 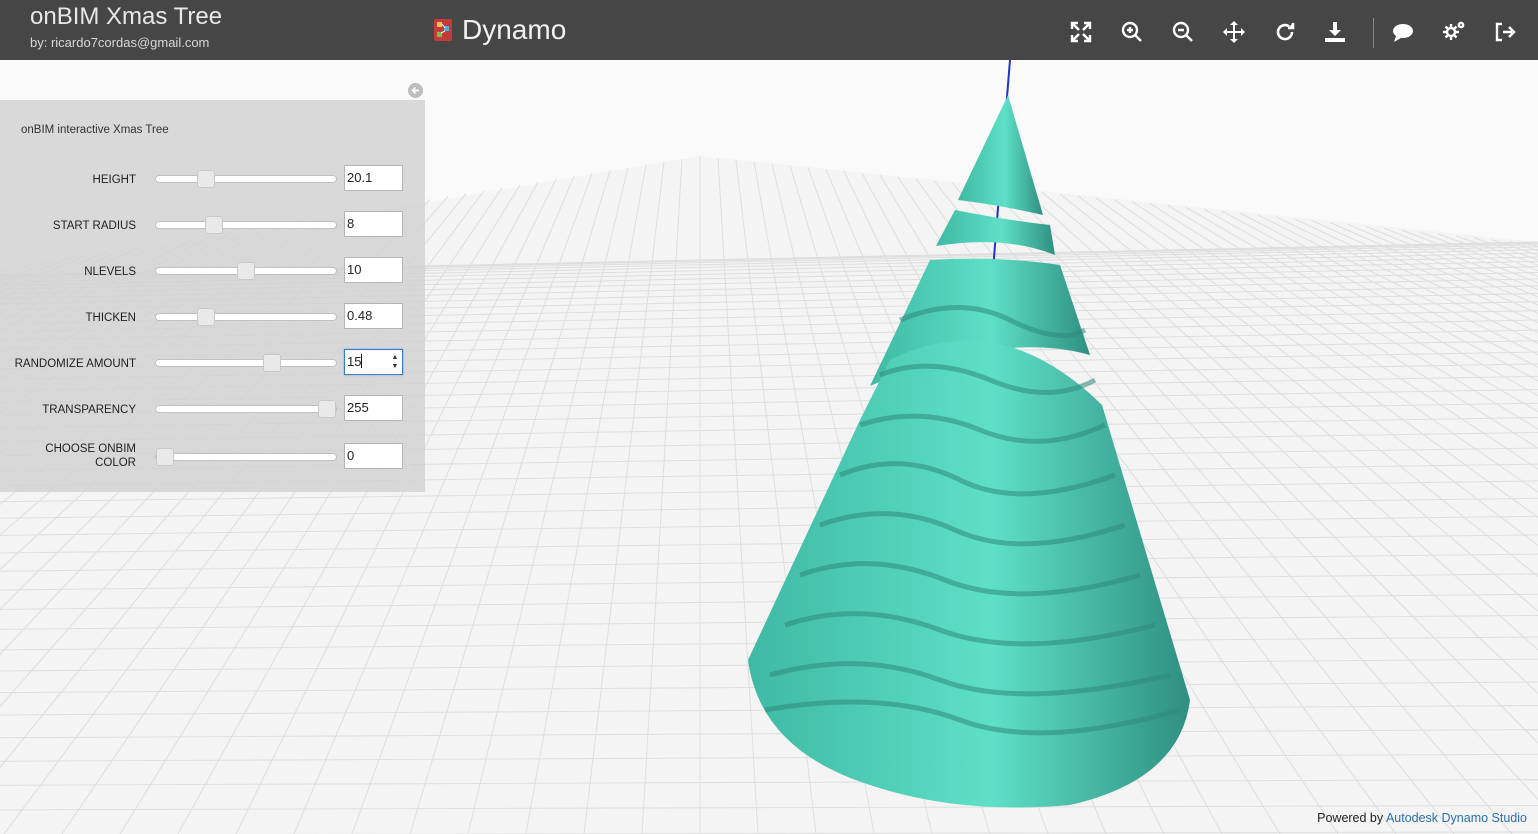 What do you see at coordinates (1456, 818) in the screenshot?
I see `autodesk-dynamo-link: Autodesk Dynamo Studio` at bounding box center [1456, 818].